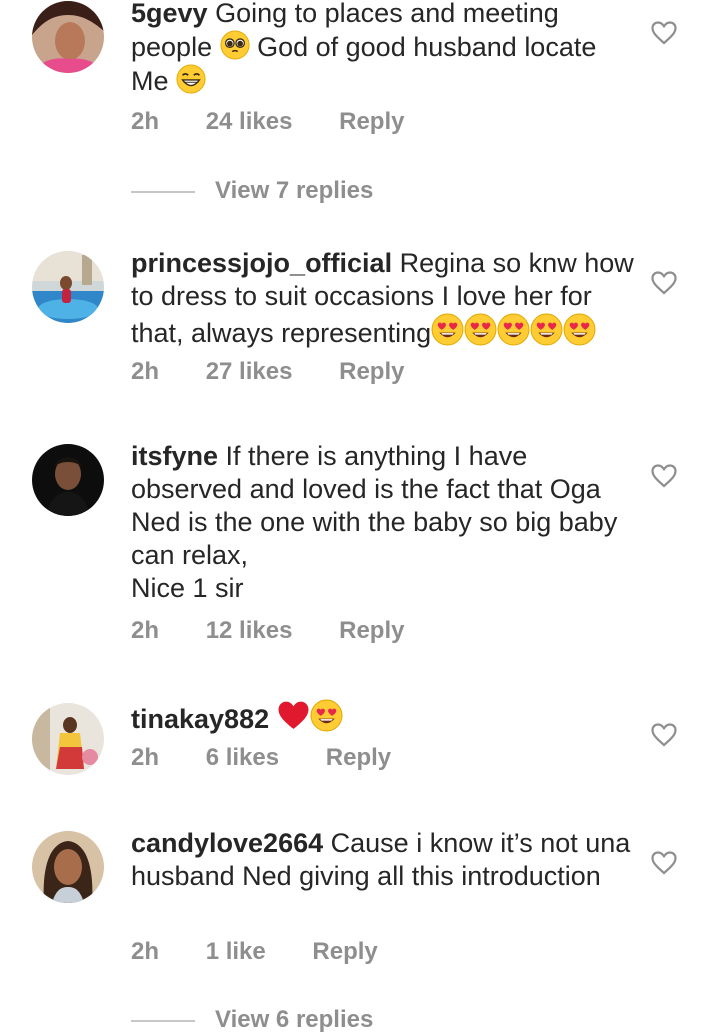 This screenshot has width=720, height=1034. I want to click on comment-meta: 2h 1 like Reply, so click(254, 952).